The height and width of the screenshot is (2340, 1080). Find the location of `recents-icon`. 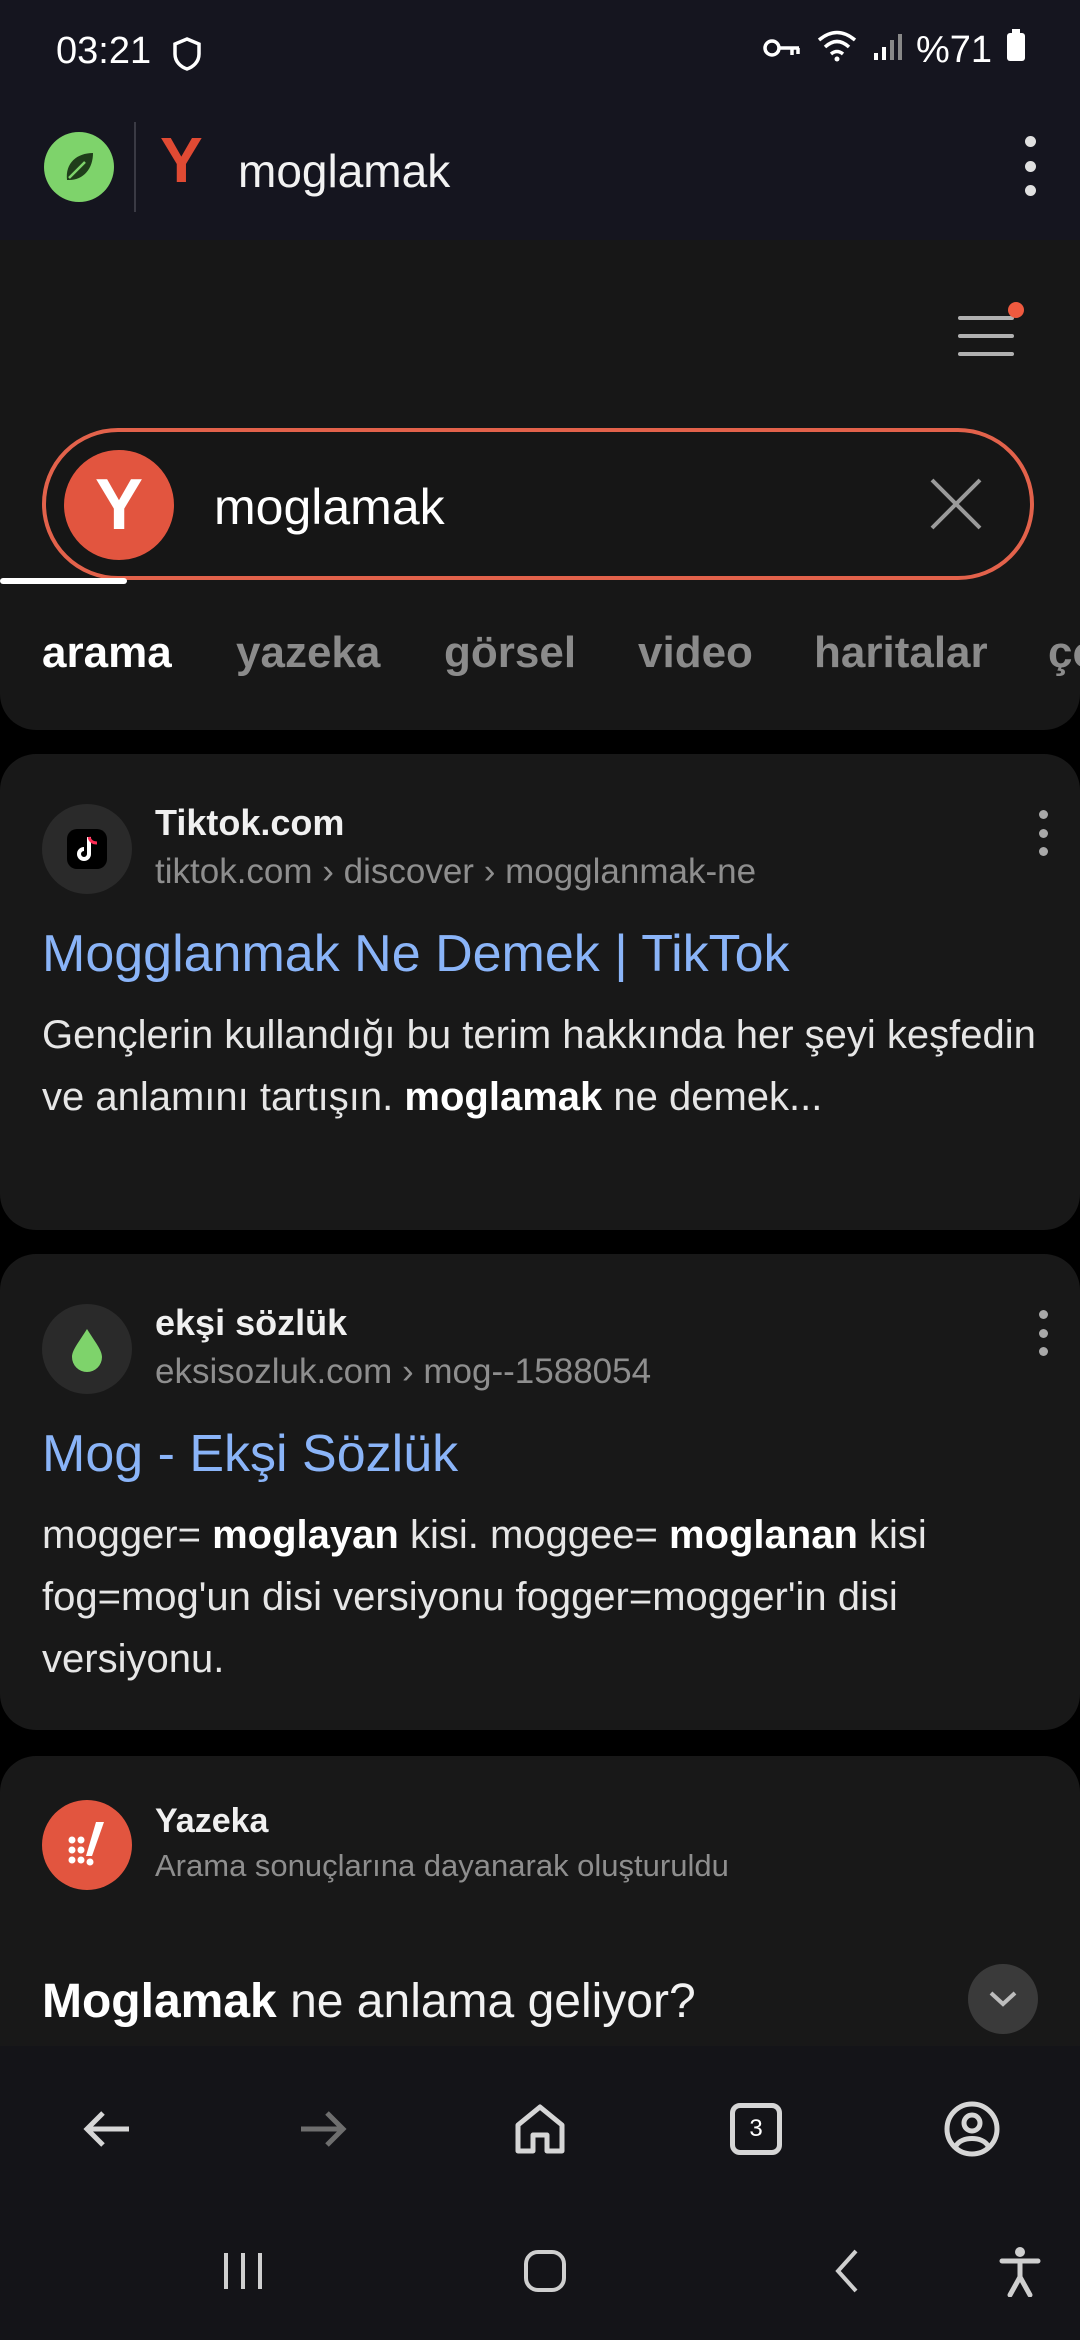

recents-icon is located at coordinates (243, 2271).